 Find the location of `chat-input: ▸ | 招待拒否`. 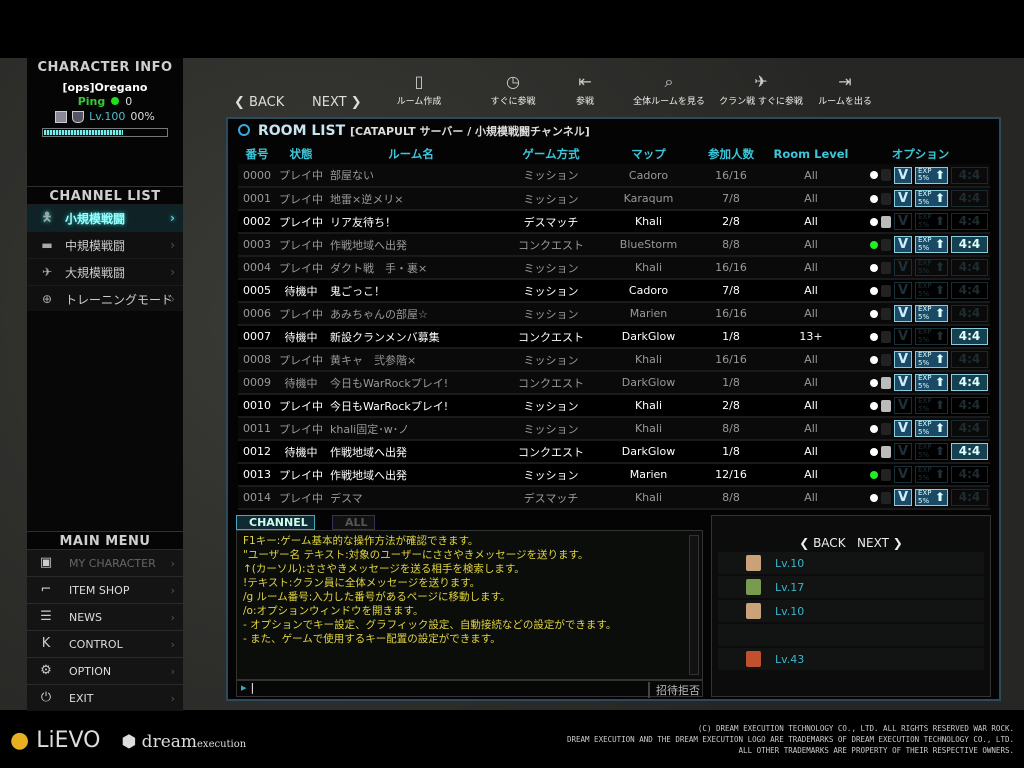

chat-input: ▸ | 招待拒否 is located at coordinates (469, 689).